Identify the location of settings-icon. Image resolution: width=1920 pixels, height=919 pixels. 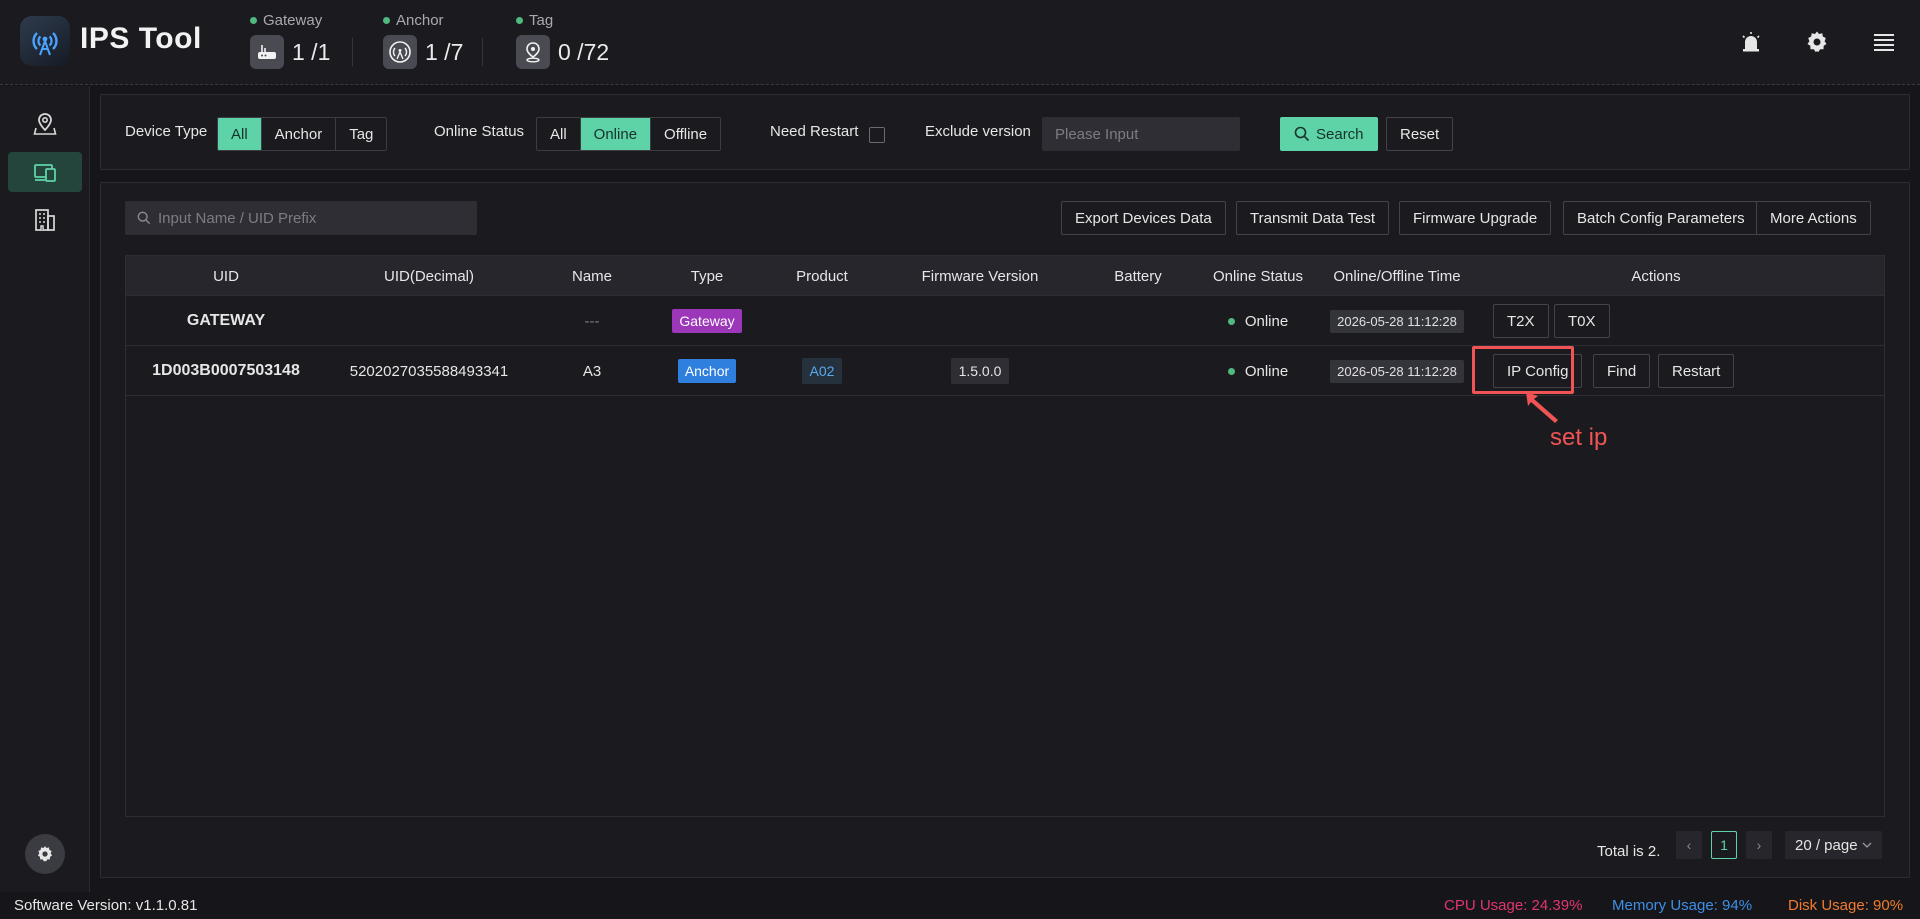
(45, 854).